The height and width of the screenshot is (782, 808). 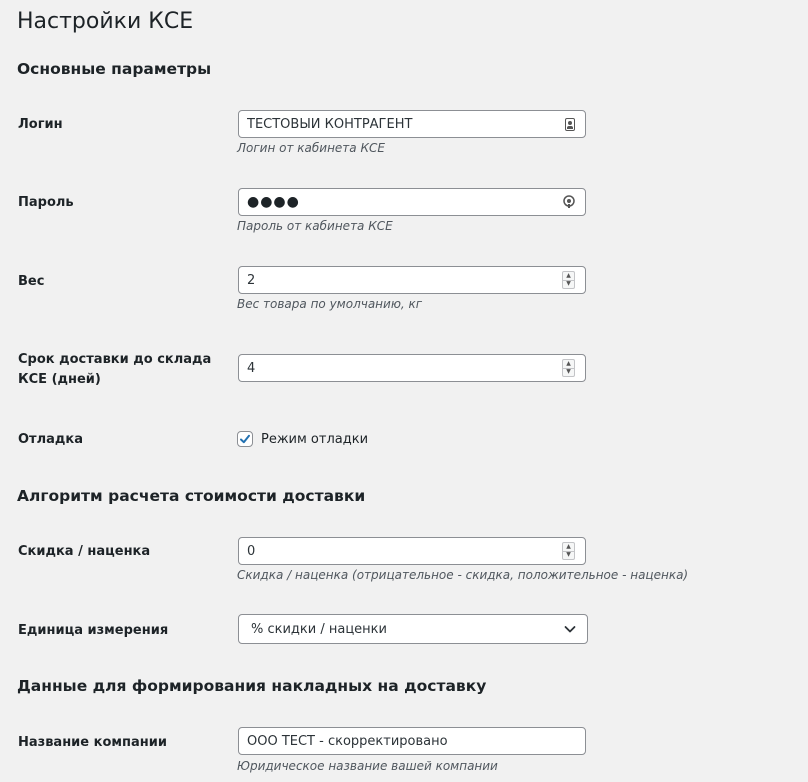 I want to click on login-field: ТЕСТОВЫЙ КОНТРАГЕНТ, so click(x=412, y=124).